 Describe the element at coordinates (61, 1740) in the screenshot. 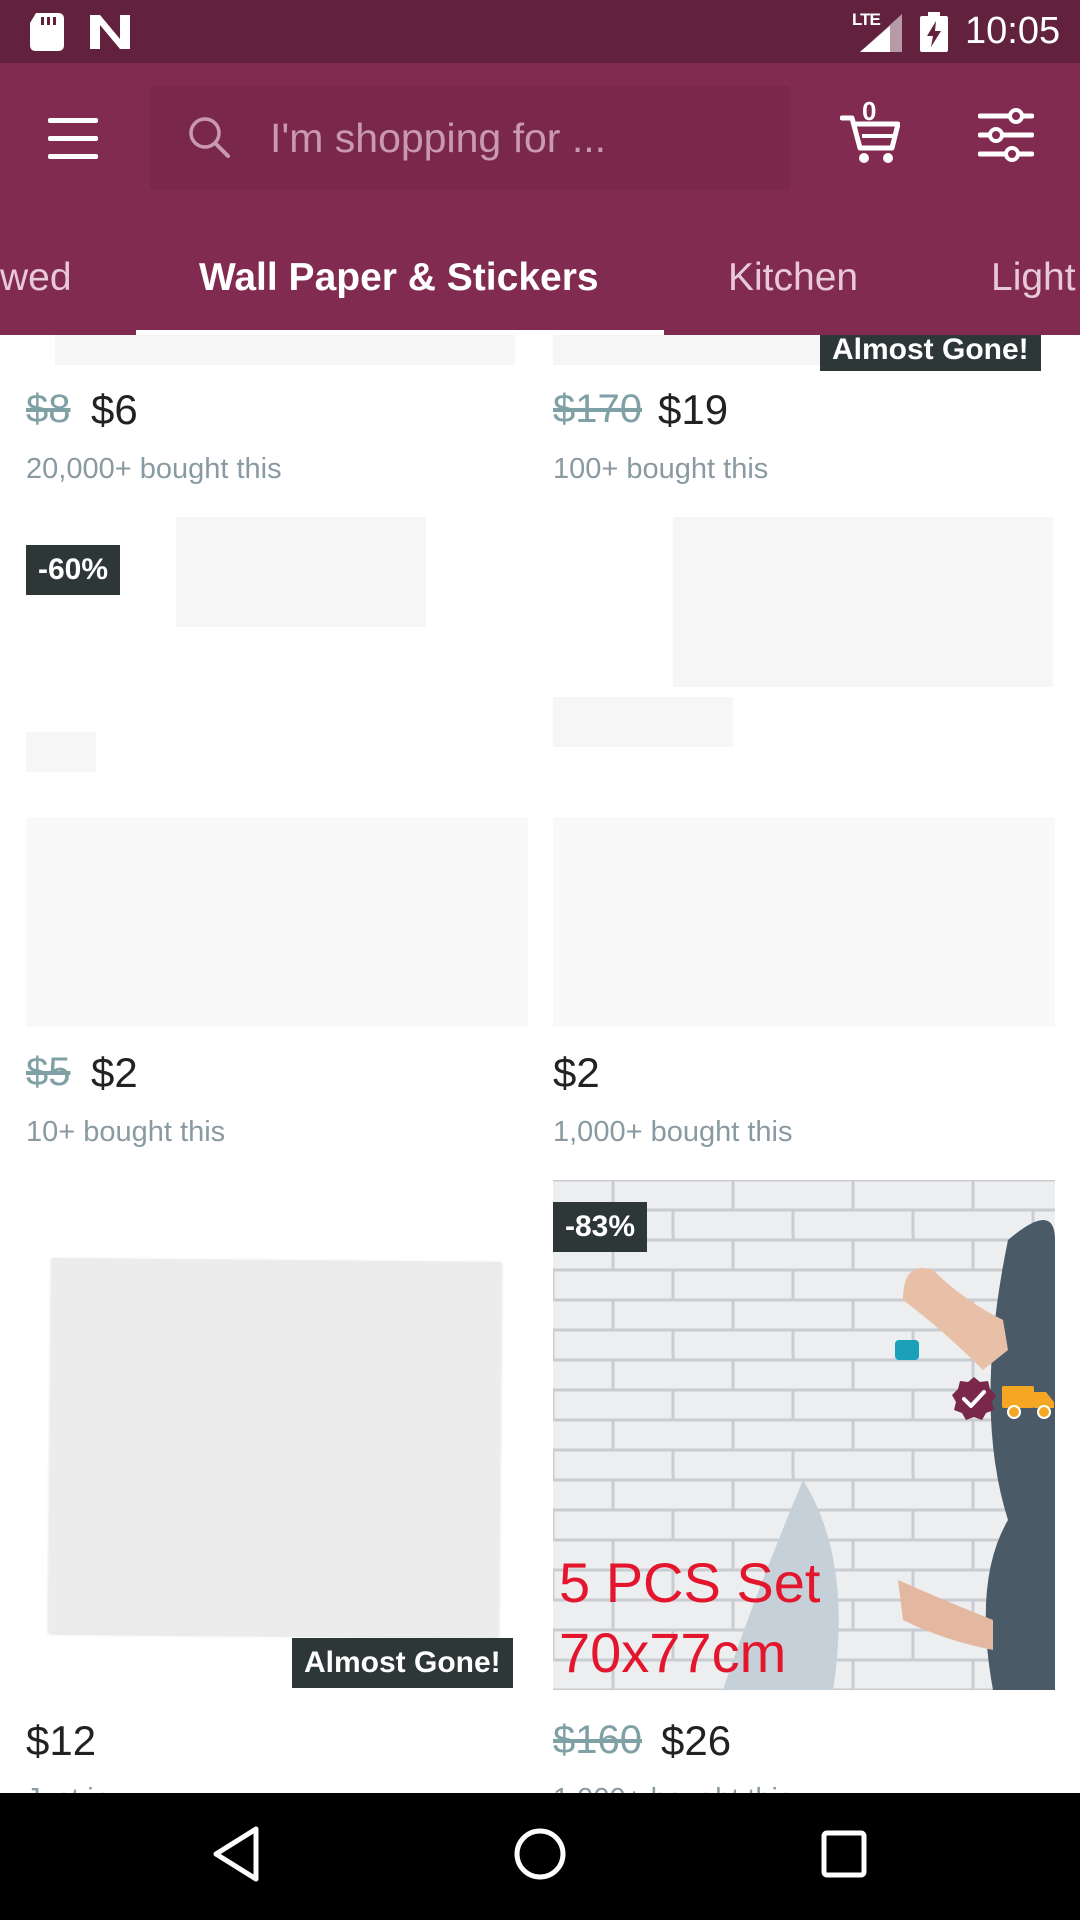

I see `sale-price: $12` at that location.